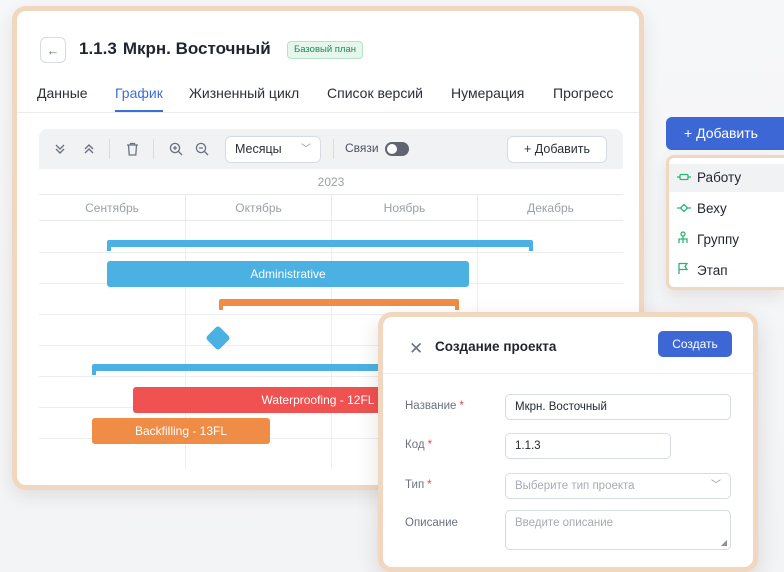 The image size is (784, 572). I want to click on menu-item-milestone: Веху, so click(726, 209).